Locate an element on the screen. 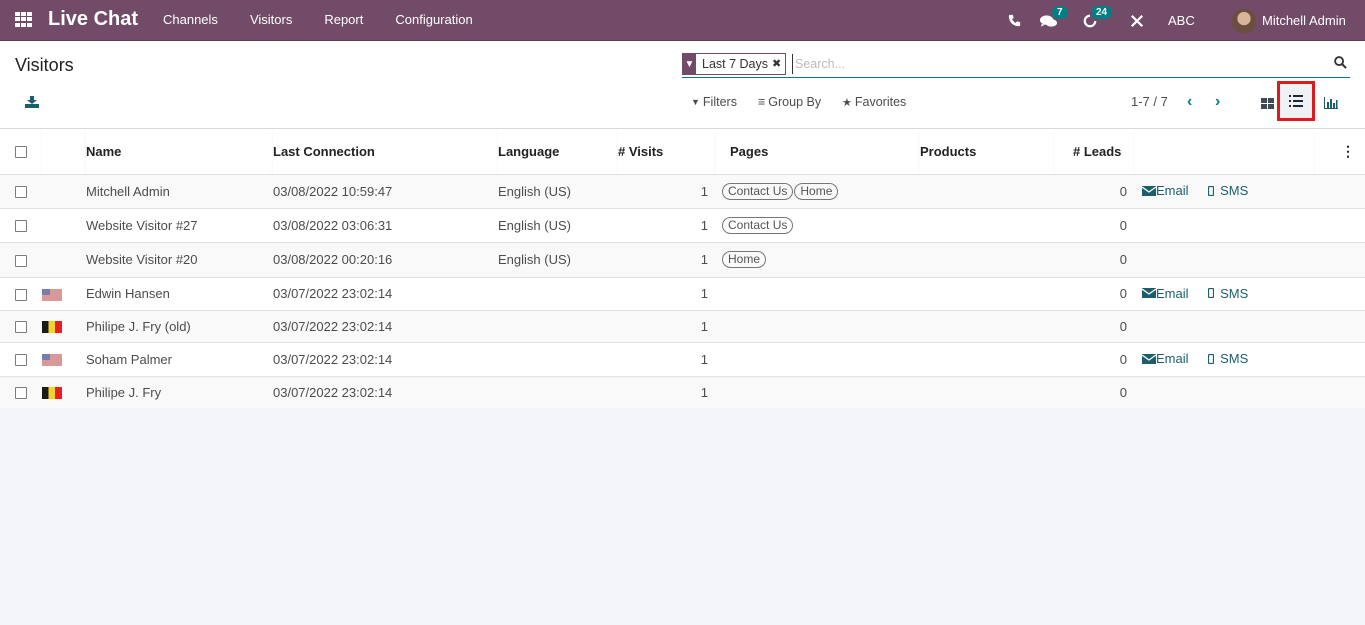 The image size is (1365, 625). kanban-icon is located at coordinates (1267, 103).